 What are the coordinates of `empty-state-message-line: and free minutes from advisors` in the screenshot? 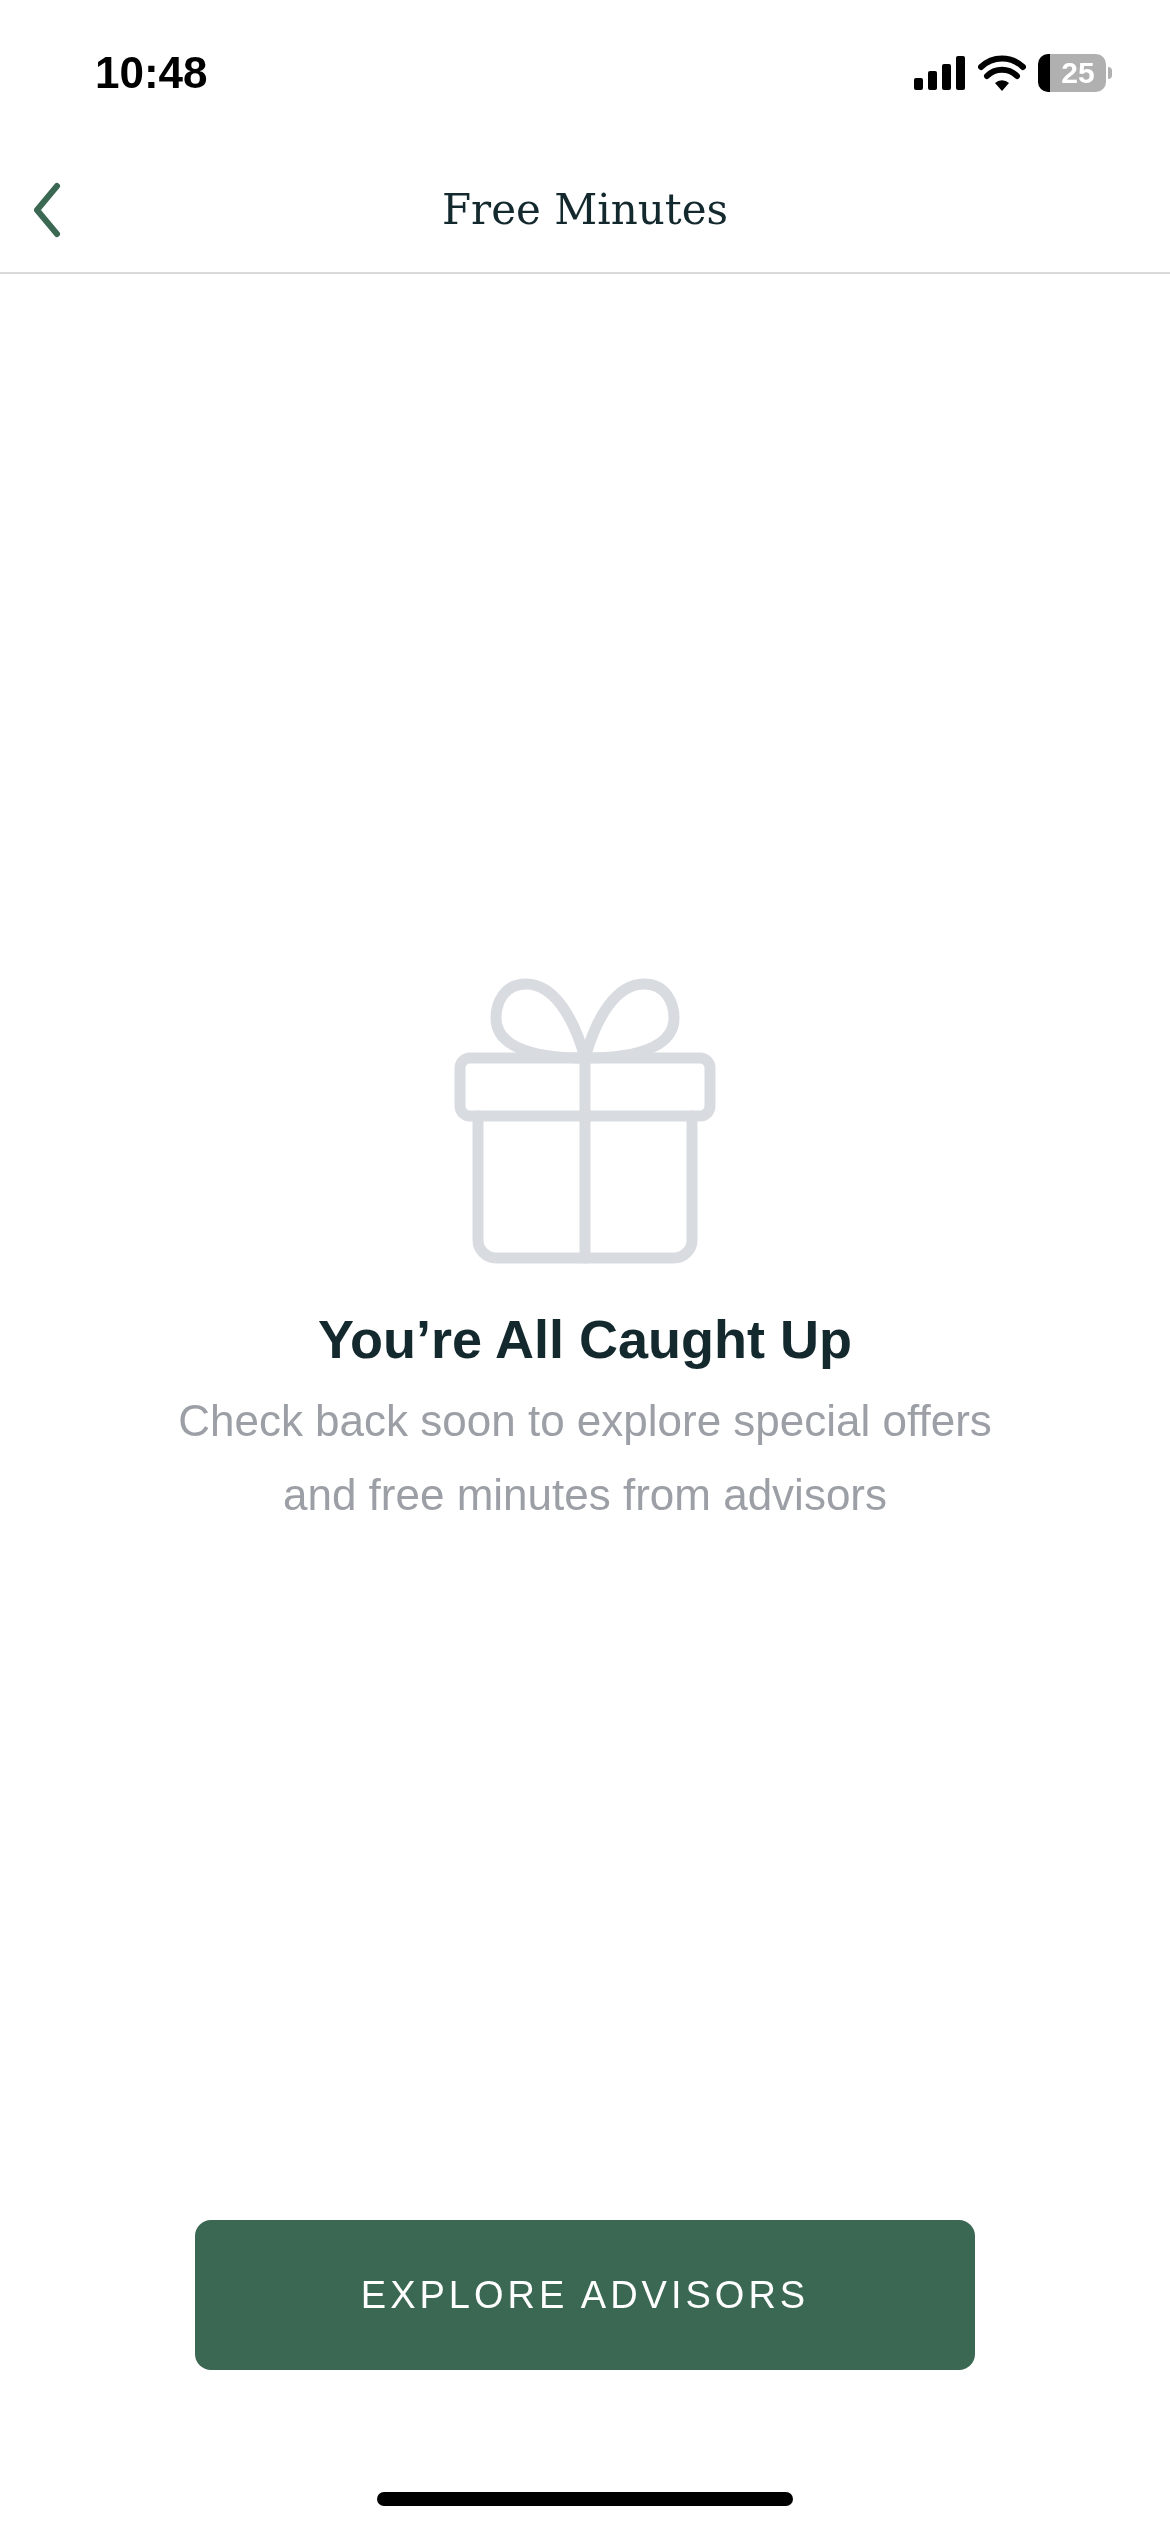 It's located at (584, 1494).